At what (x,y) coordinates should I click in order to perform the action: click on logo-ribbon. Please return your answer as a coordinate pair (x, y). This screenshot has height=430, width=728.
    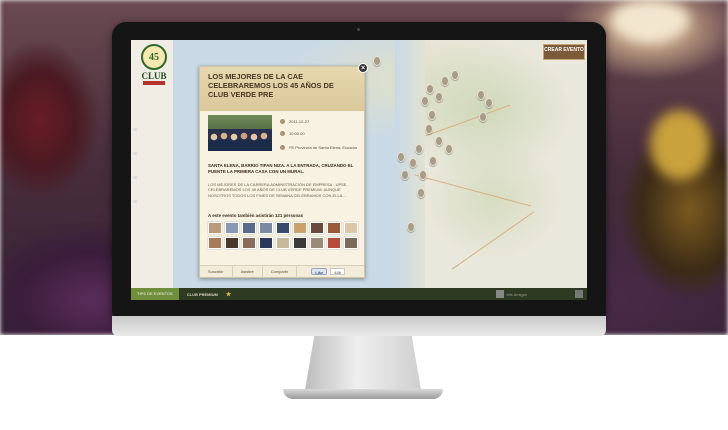
    Looking at the image, I should click on (154, 83).